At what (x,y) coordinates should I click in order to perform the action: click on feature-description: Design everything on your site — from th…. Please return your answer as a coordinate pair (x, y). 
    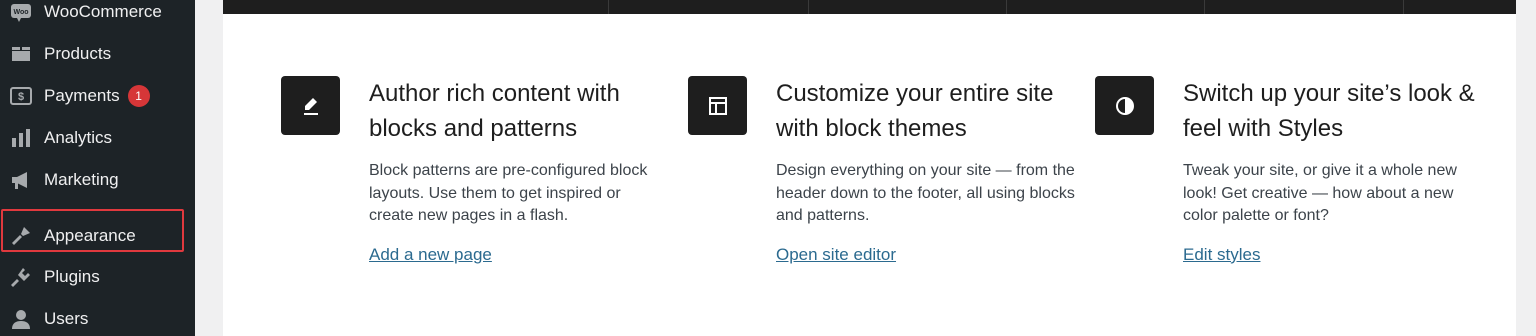
    Looking at the image, I should click on (925, 193).